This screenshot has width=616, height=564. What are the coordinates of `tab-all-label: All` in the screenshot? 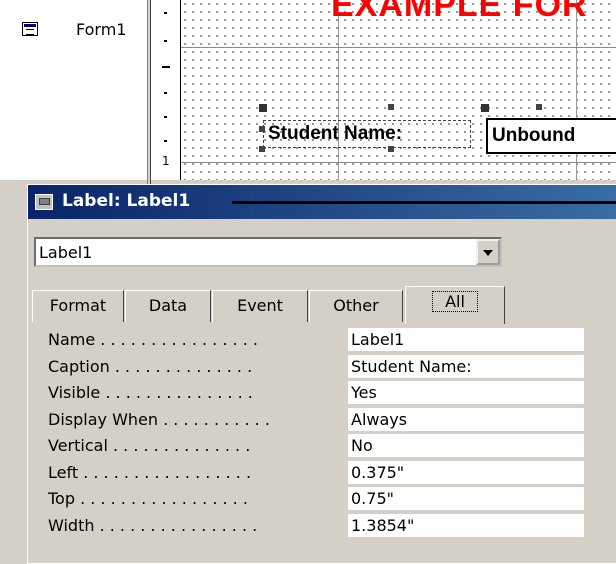 It's located at (455, 301).